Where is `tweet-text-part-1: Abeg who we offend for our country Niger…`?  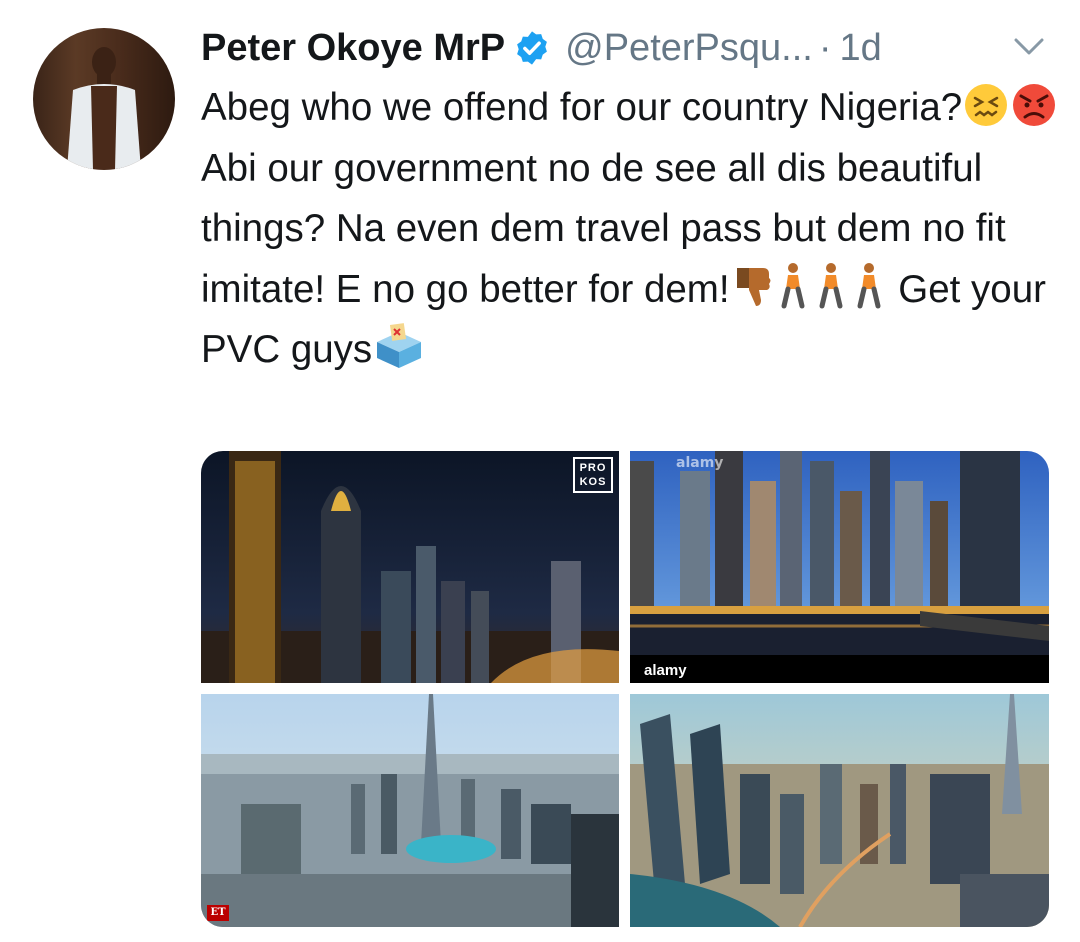 tweet-text-part-1: Abeg who we offend for our country Niger… is located at coordinates (582, 107).